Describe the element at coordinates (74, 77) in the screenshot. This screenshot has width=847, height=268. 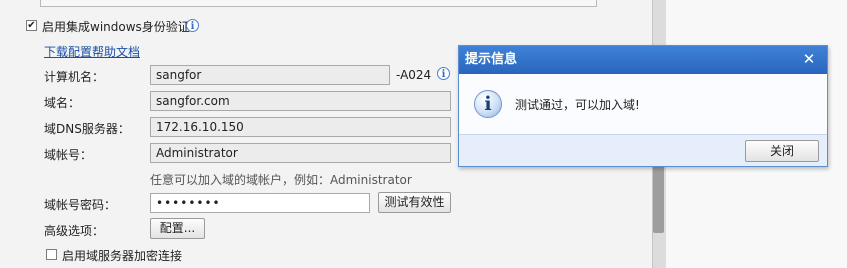
I see `computer-name-label: 计算机名：` at that location.